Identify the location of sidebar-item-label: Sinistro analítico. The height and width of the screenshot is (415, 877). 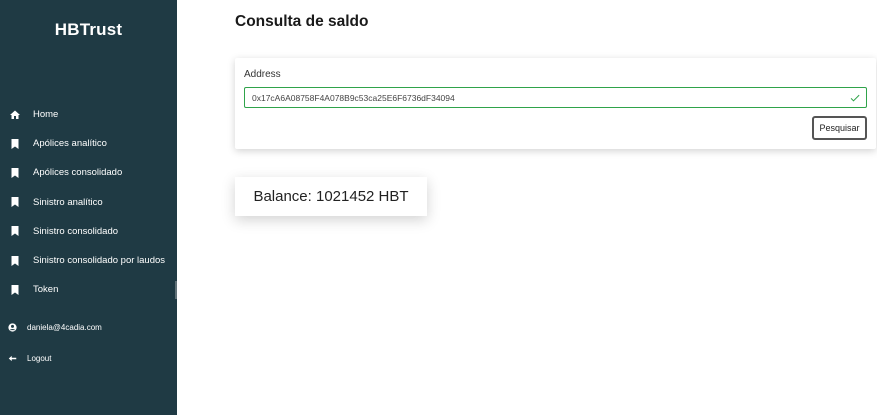
(68, 202).